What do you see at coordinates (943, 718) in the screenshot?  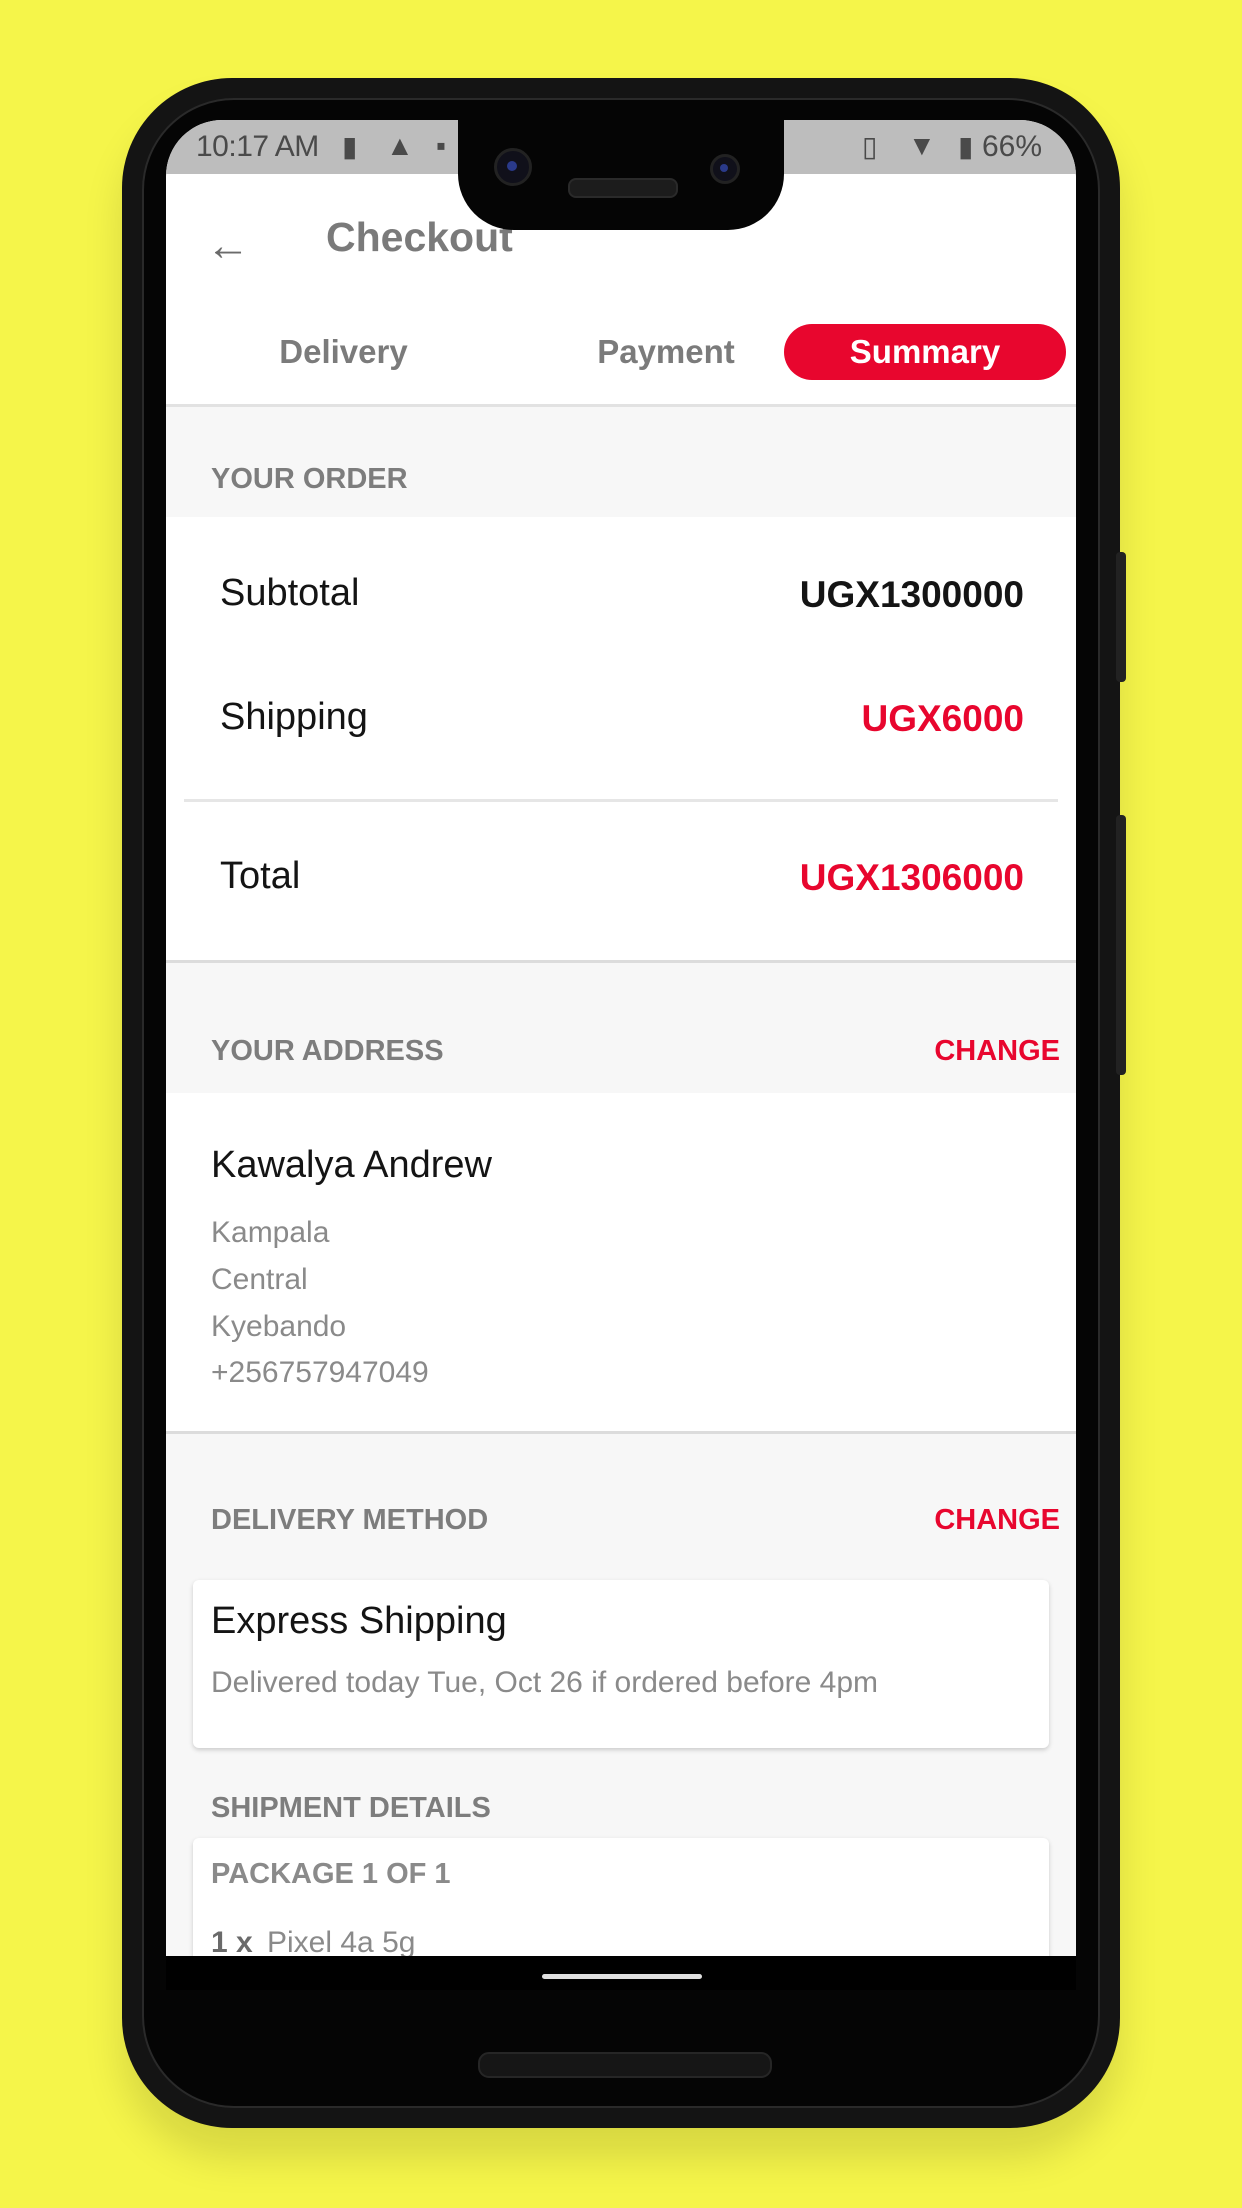 I see `shipping-value: UGX6000` at bounding box center [943, 718].